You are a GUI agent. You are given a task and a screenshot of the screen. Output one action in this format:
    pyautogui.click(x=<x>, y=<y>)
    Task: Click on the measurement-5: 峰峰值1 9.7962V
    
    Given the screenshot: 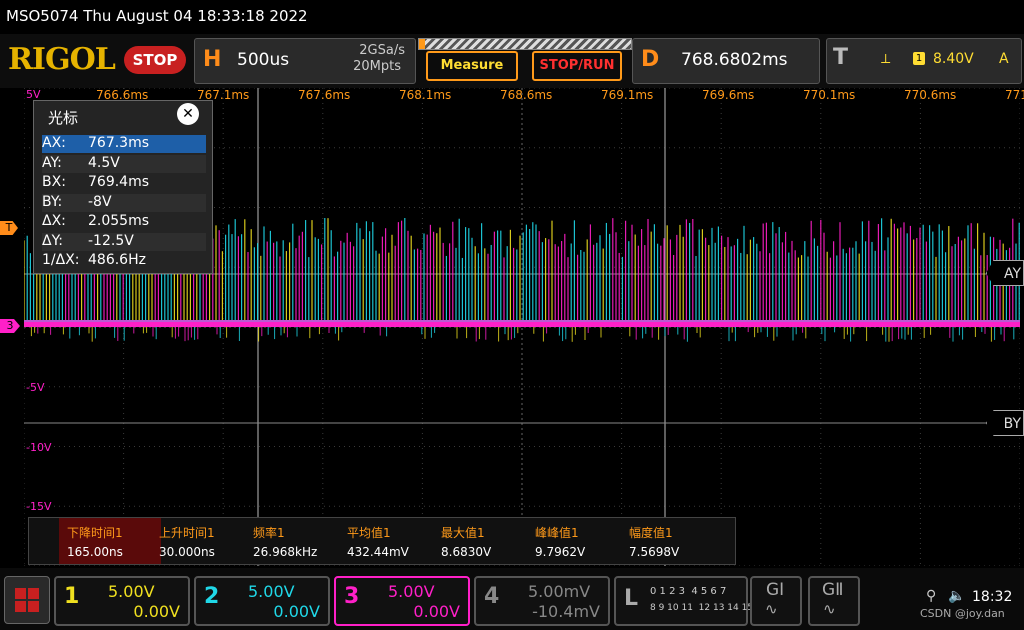 What is the action you would take?
    pyautogui.click(x=574, y=541)
    